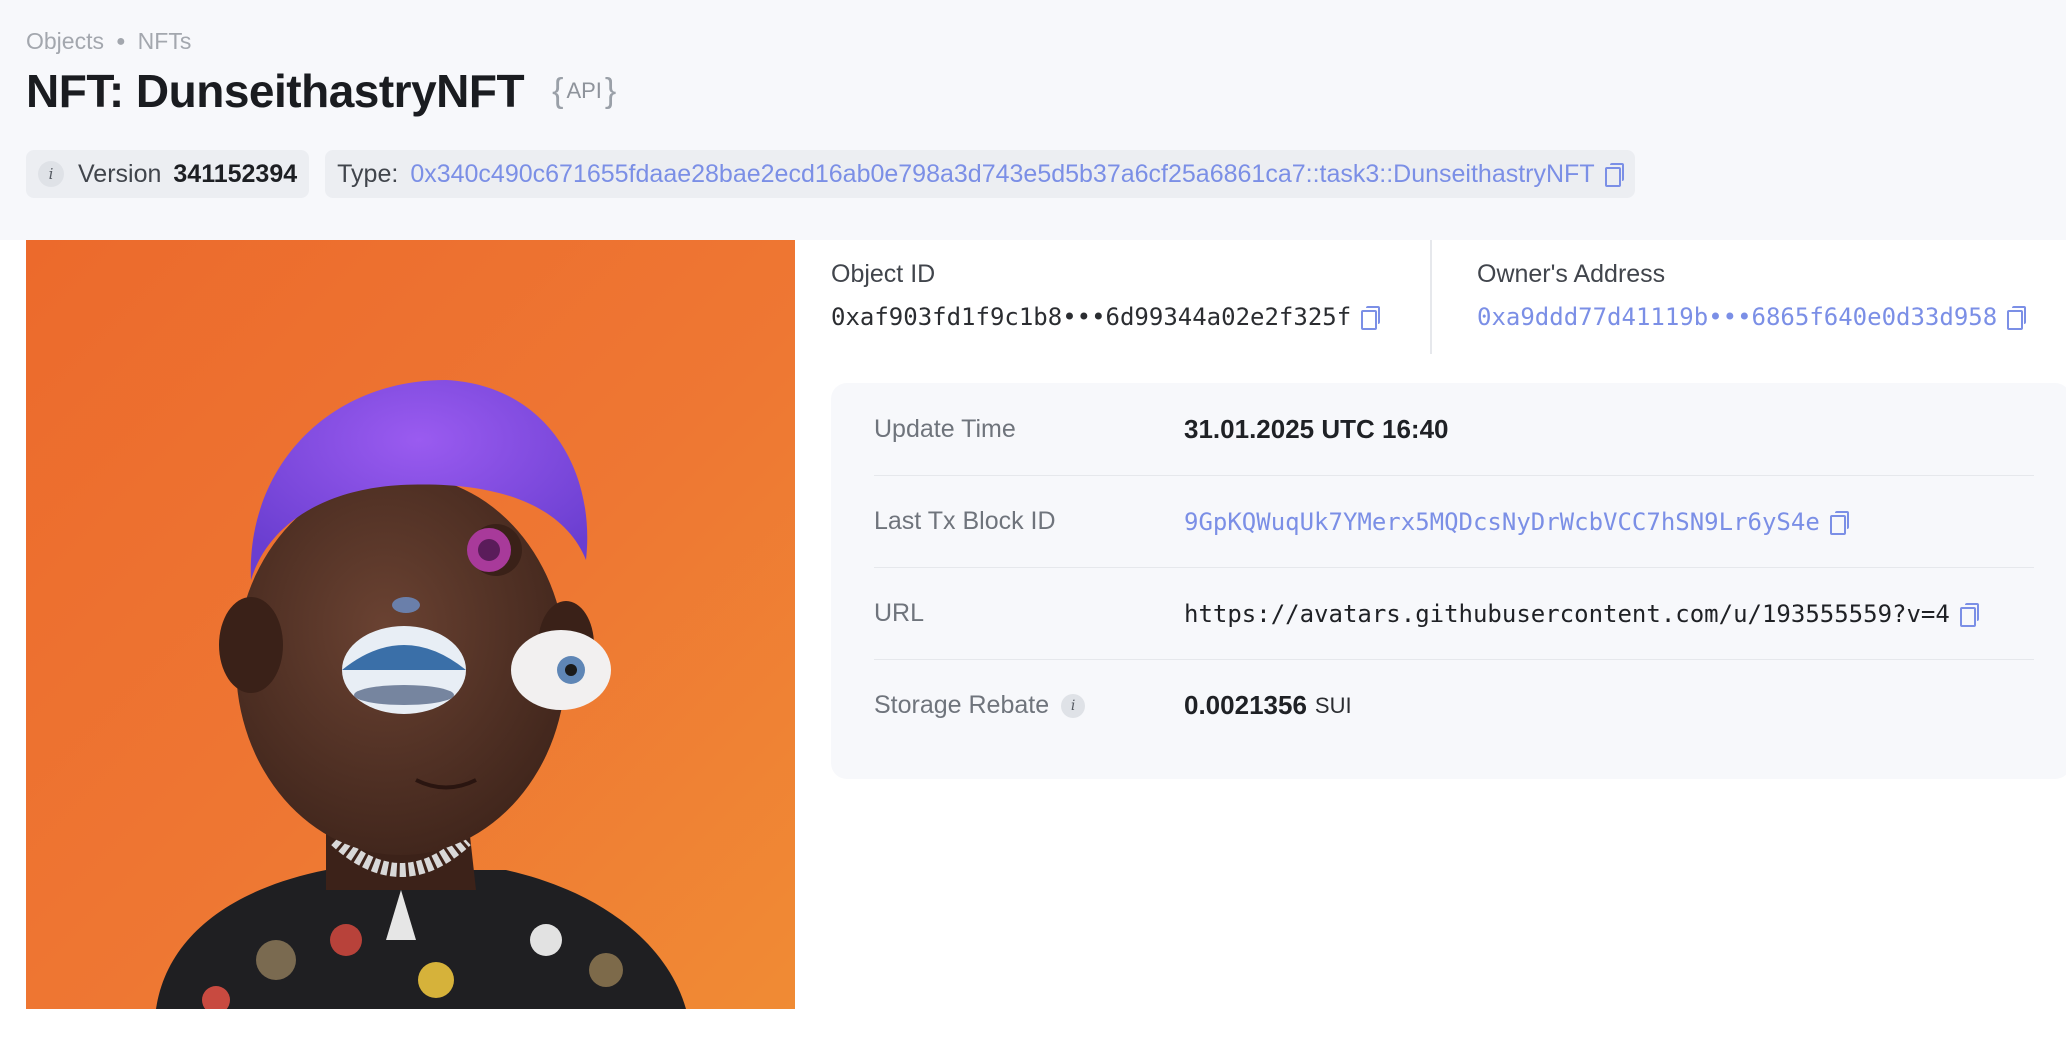 The image size is (2066, 1044). I want to click on last-tx-label: Last Tx Block ID, so click(965, 521).